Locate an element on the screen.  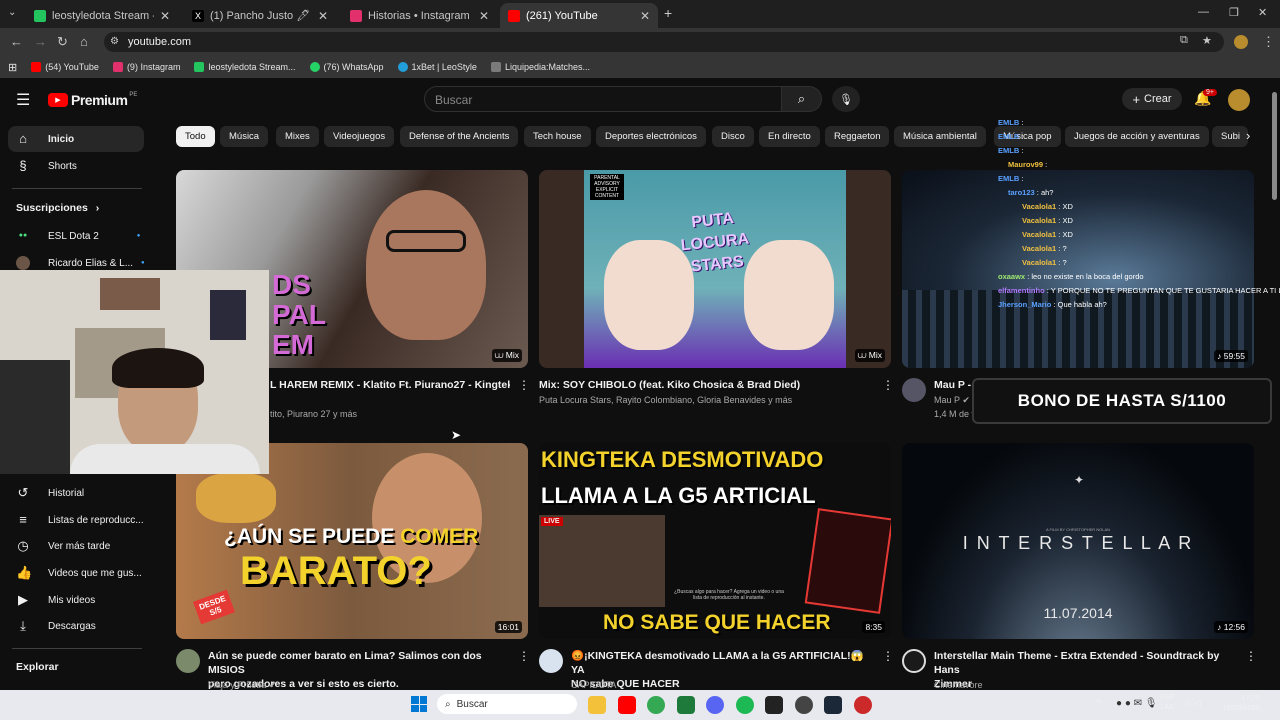
voice-search-button: 🎙 is located at coordinates (846, 99).